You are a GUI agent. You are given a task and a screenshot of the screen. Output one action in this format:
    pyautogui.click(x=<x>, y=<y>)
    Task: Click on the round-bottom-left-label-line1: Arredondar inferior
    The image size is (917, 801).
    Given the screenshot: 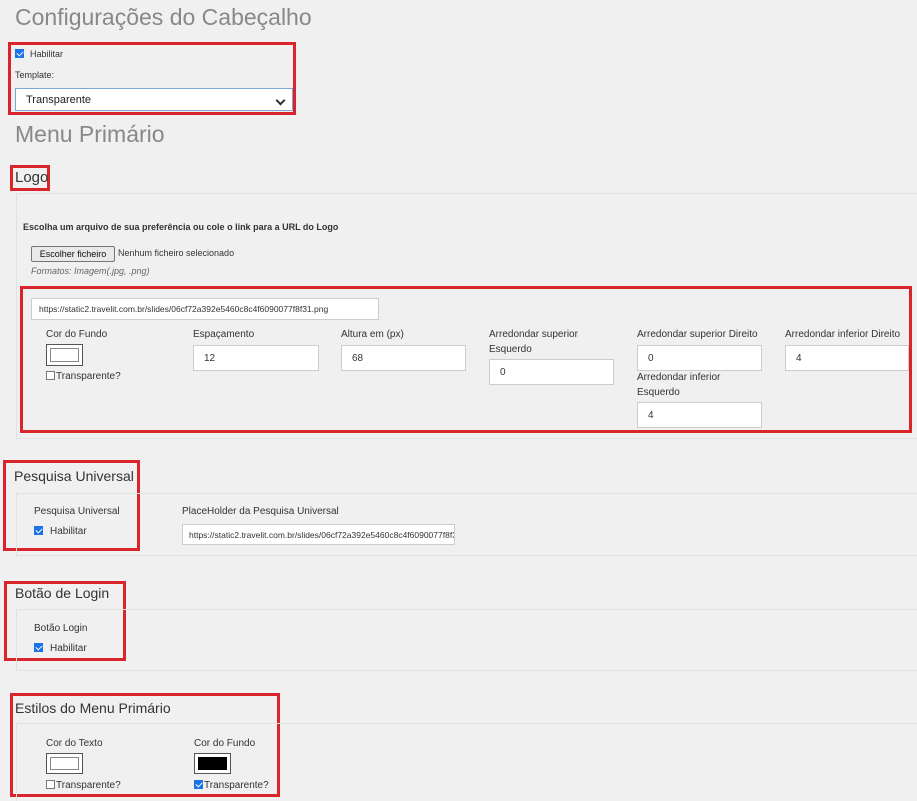 What is the action you would take?
    pyautogui.click(x=679, y=377)
    